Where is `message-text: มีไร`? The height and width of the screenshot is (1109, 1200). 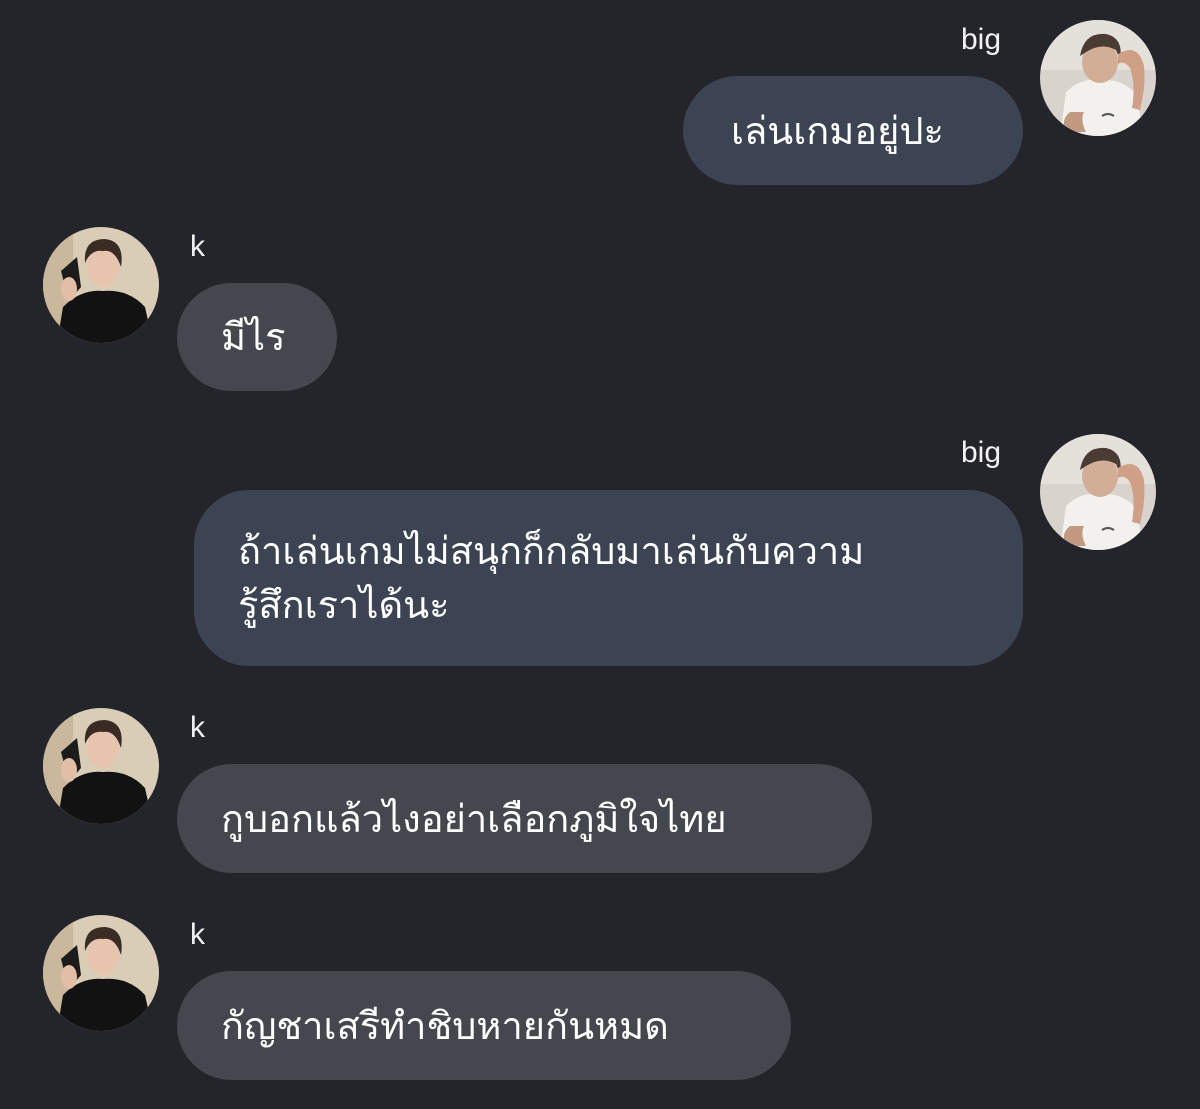 message-text: มีไร is located at coordinates (253, 337).